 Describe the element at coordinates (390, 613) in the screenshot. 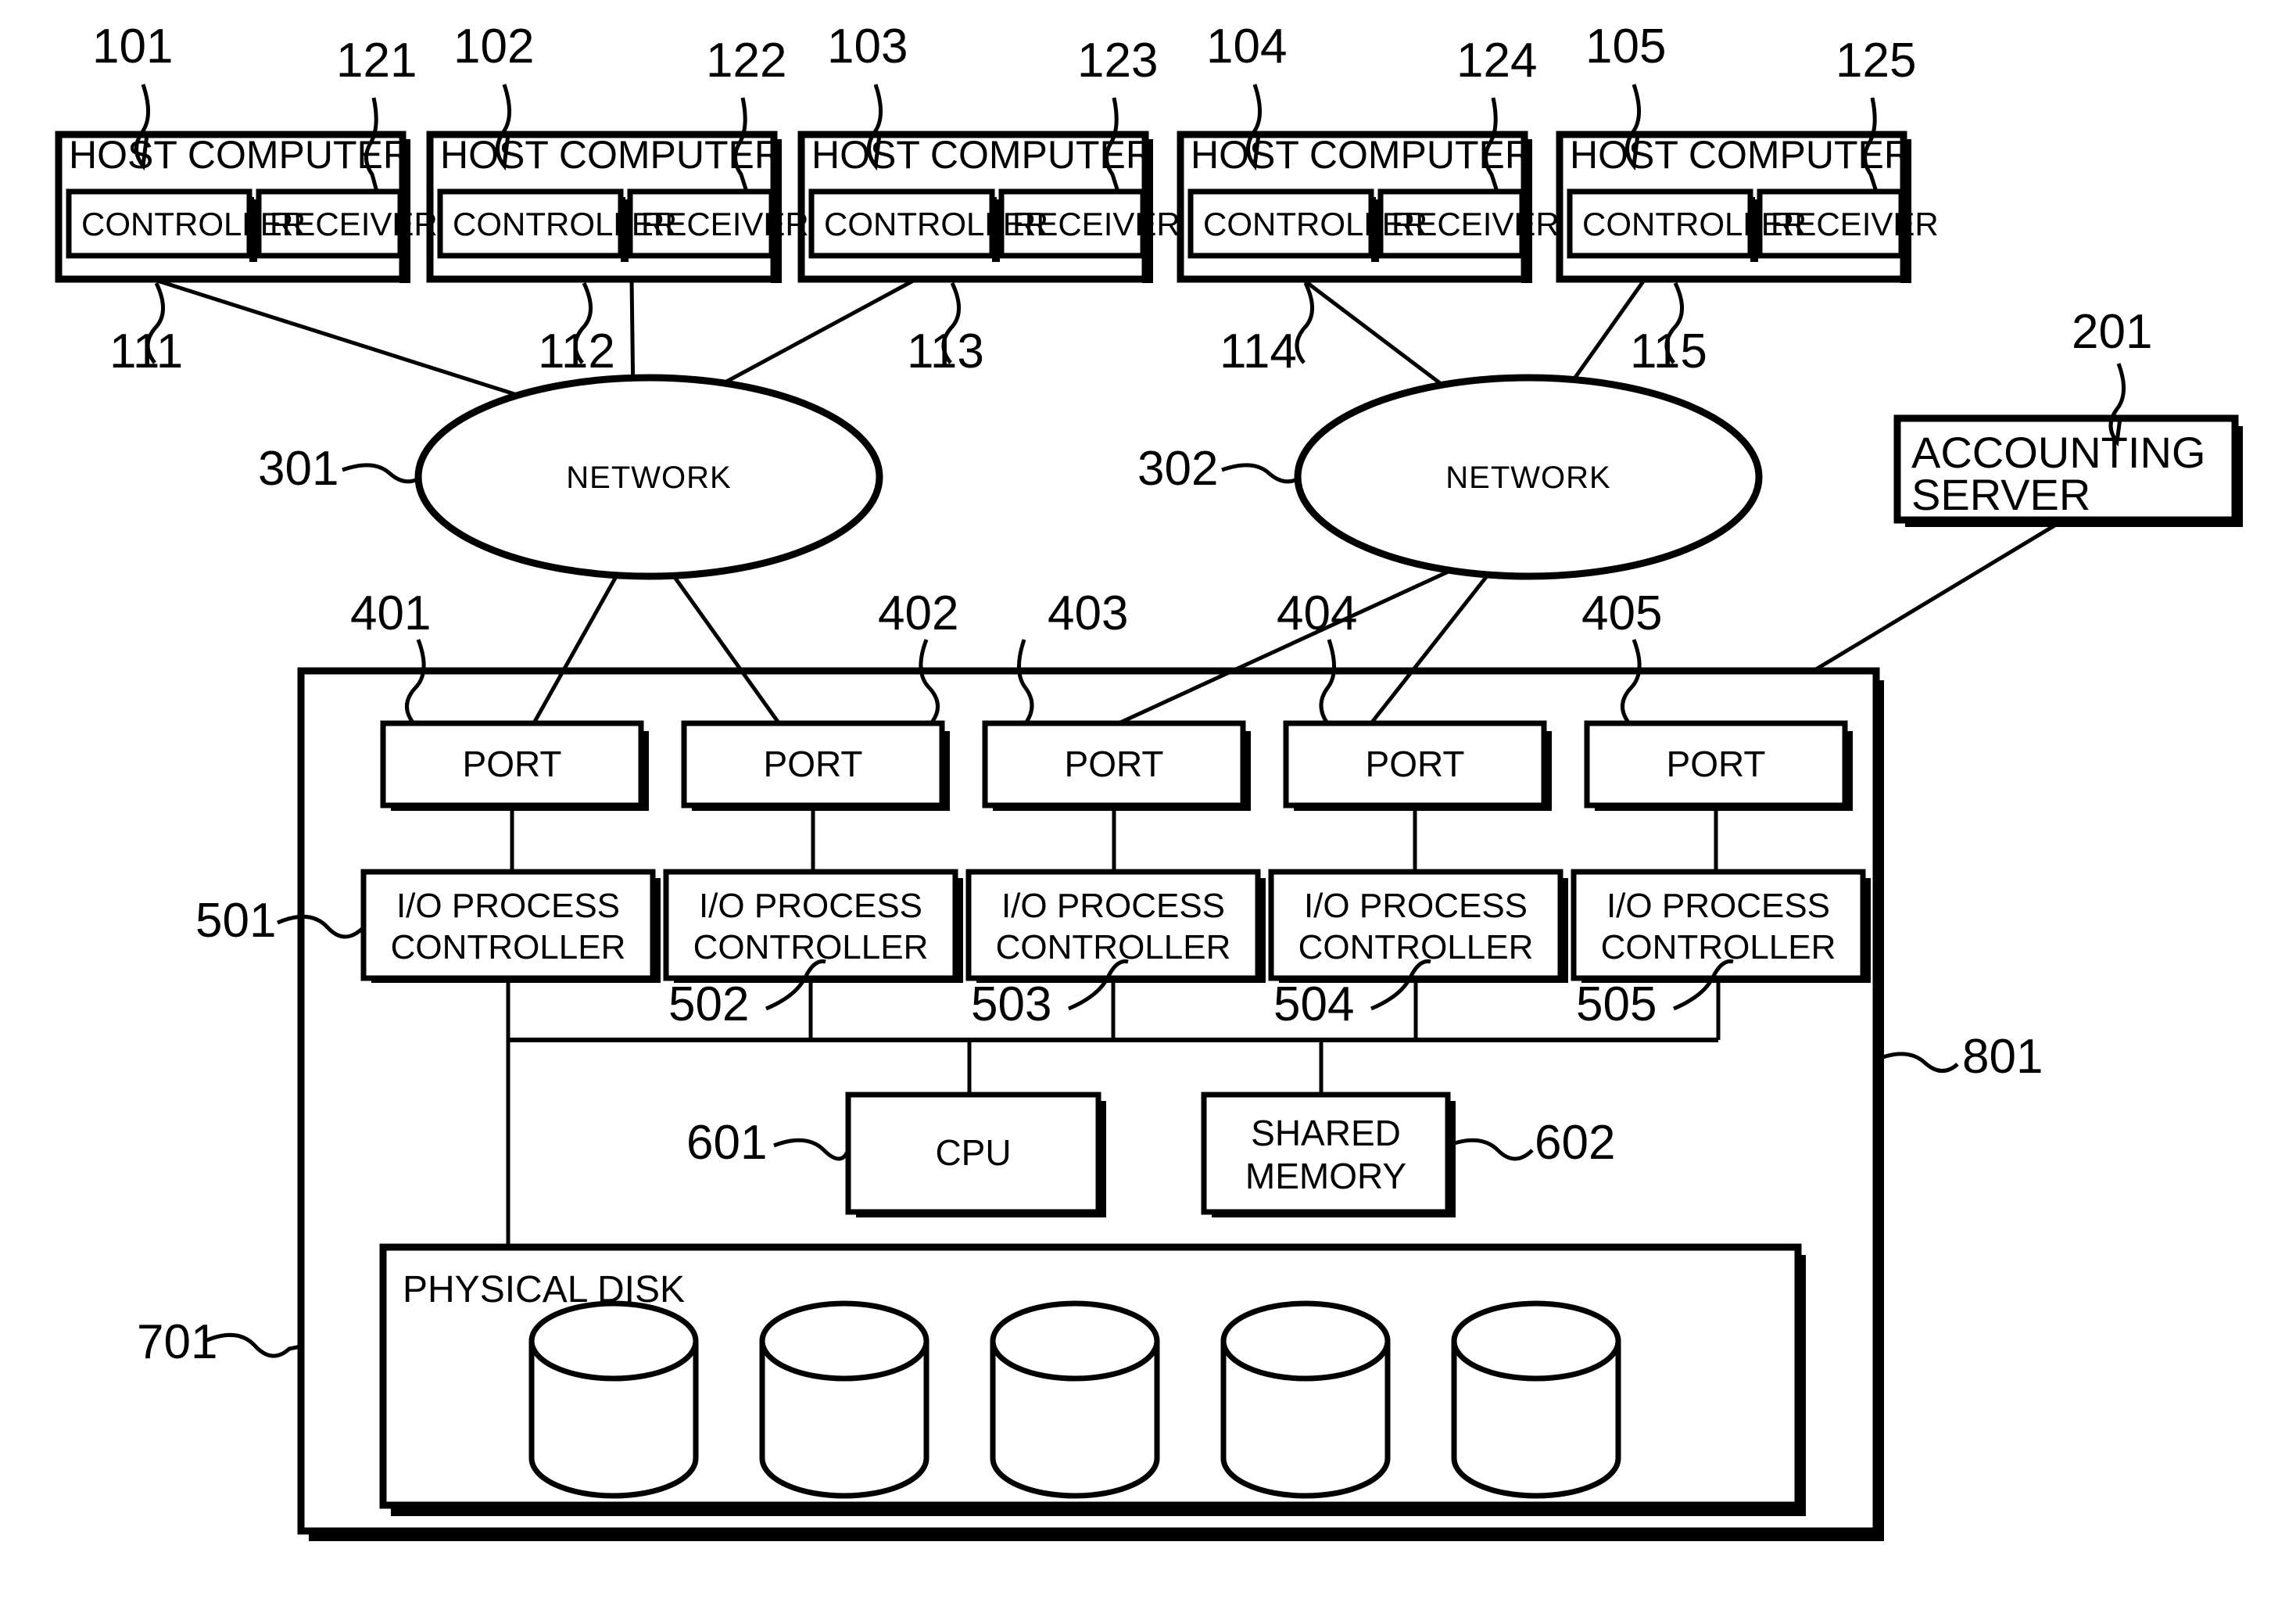

I see `ref-401: 401` at that location.